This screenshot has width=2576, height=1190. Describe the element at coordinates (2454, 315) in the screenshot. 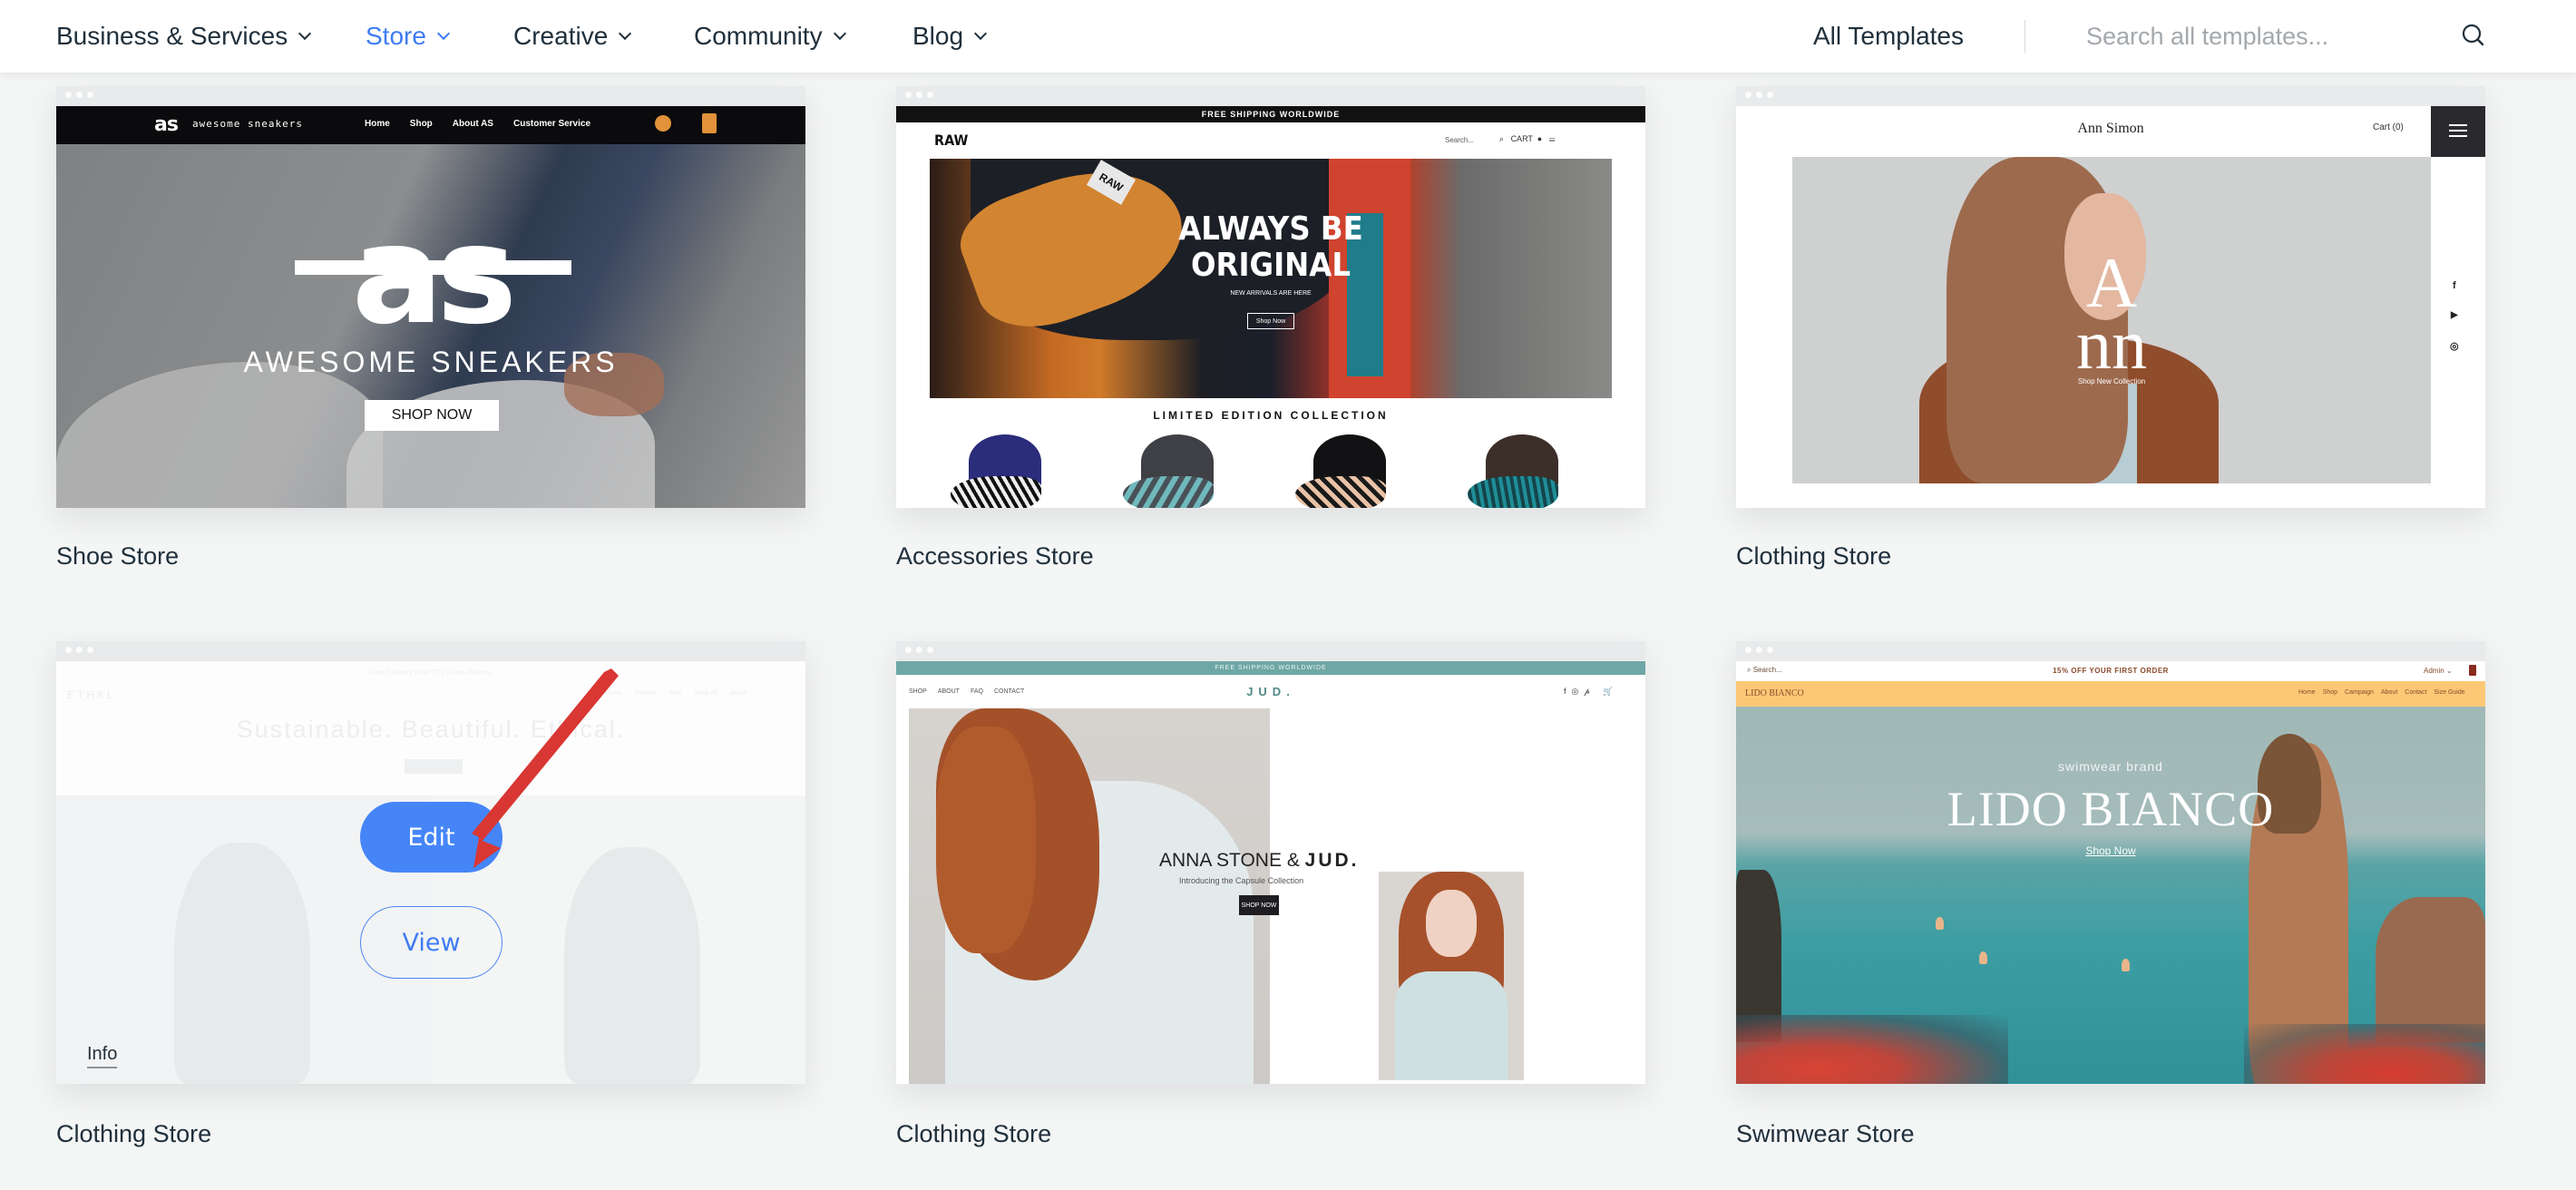

I see `youtube-icon: ▶` at that location.